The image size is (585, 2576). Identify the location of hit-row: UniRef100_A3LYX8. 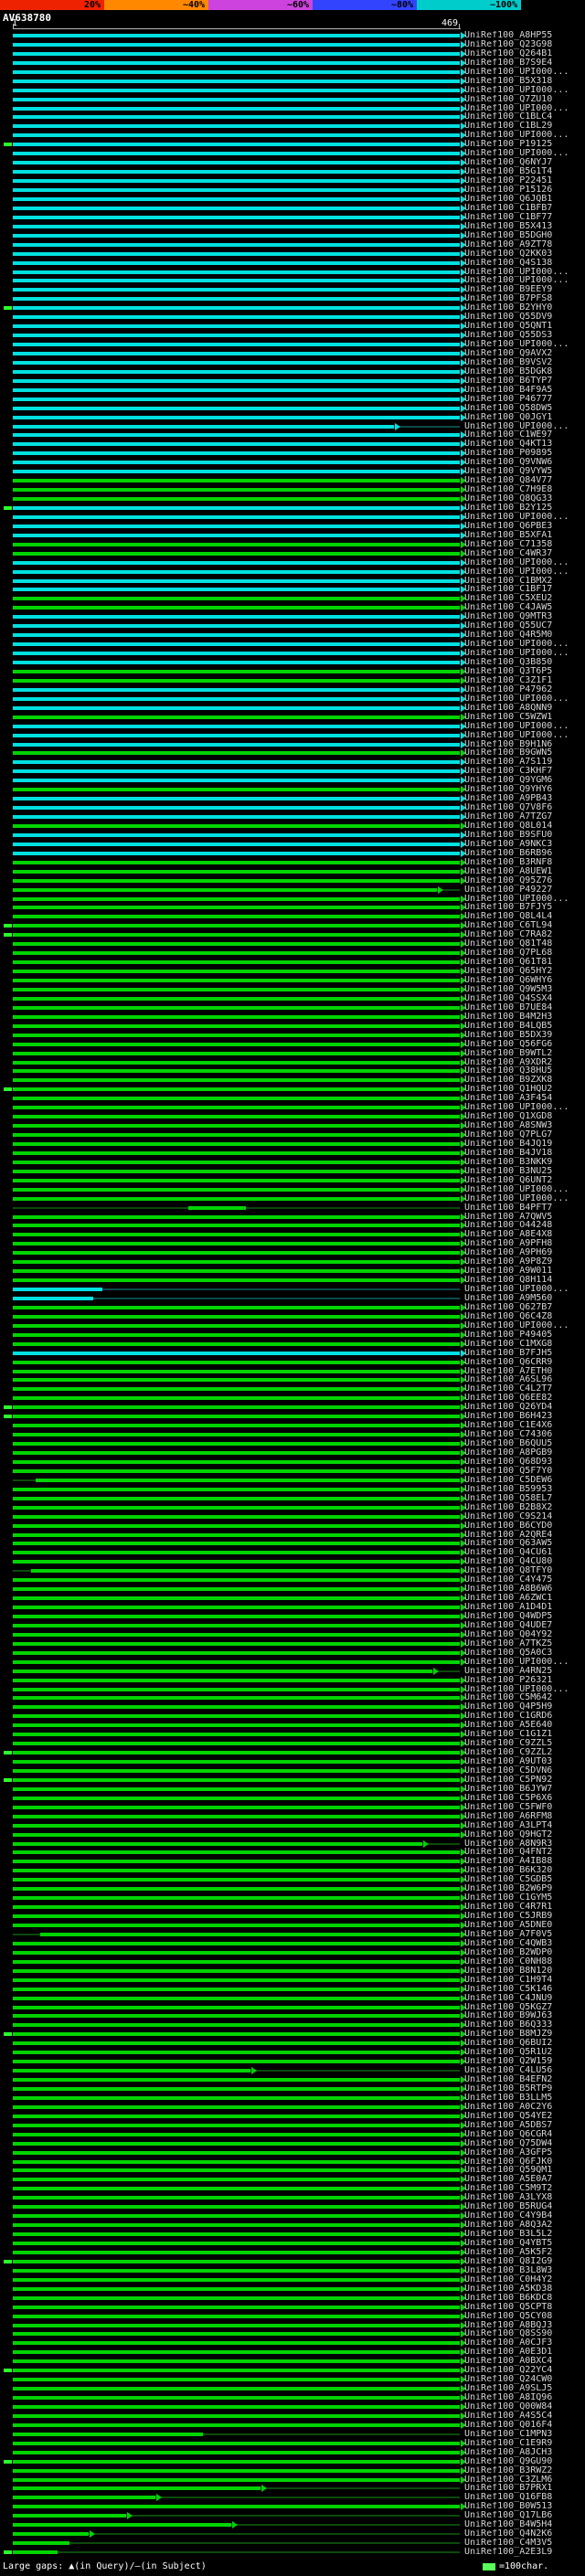
(293, 2197).